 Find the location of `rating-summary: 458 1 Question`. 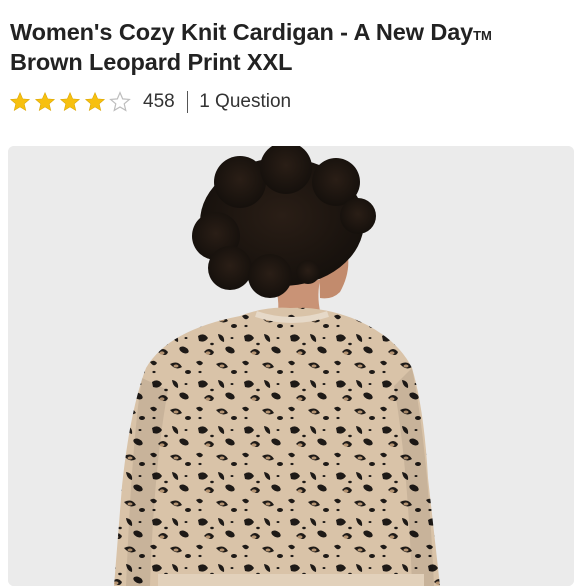

rating-summary: 458 1 Question is located at coordinates (150, 102).